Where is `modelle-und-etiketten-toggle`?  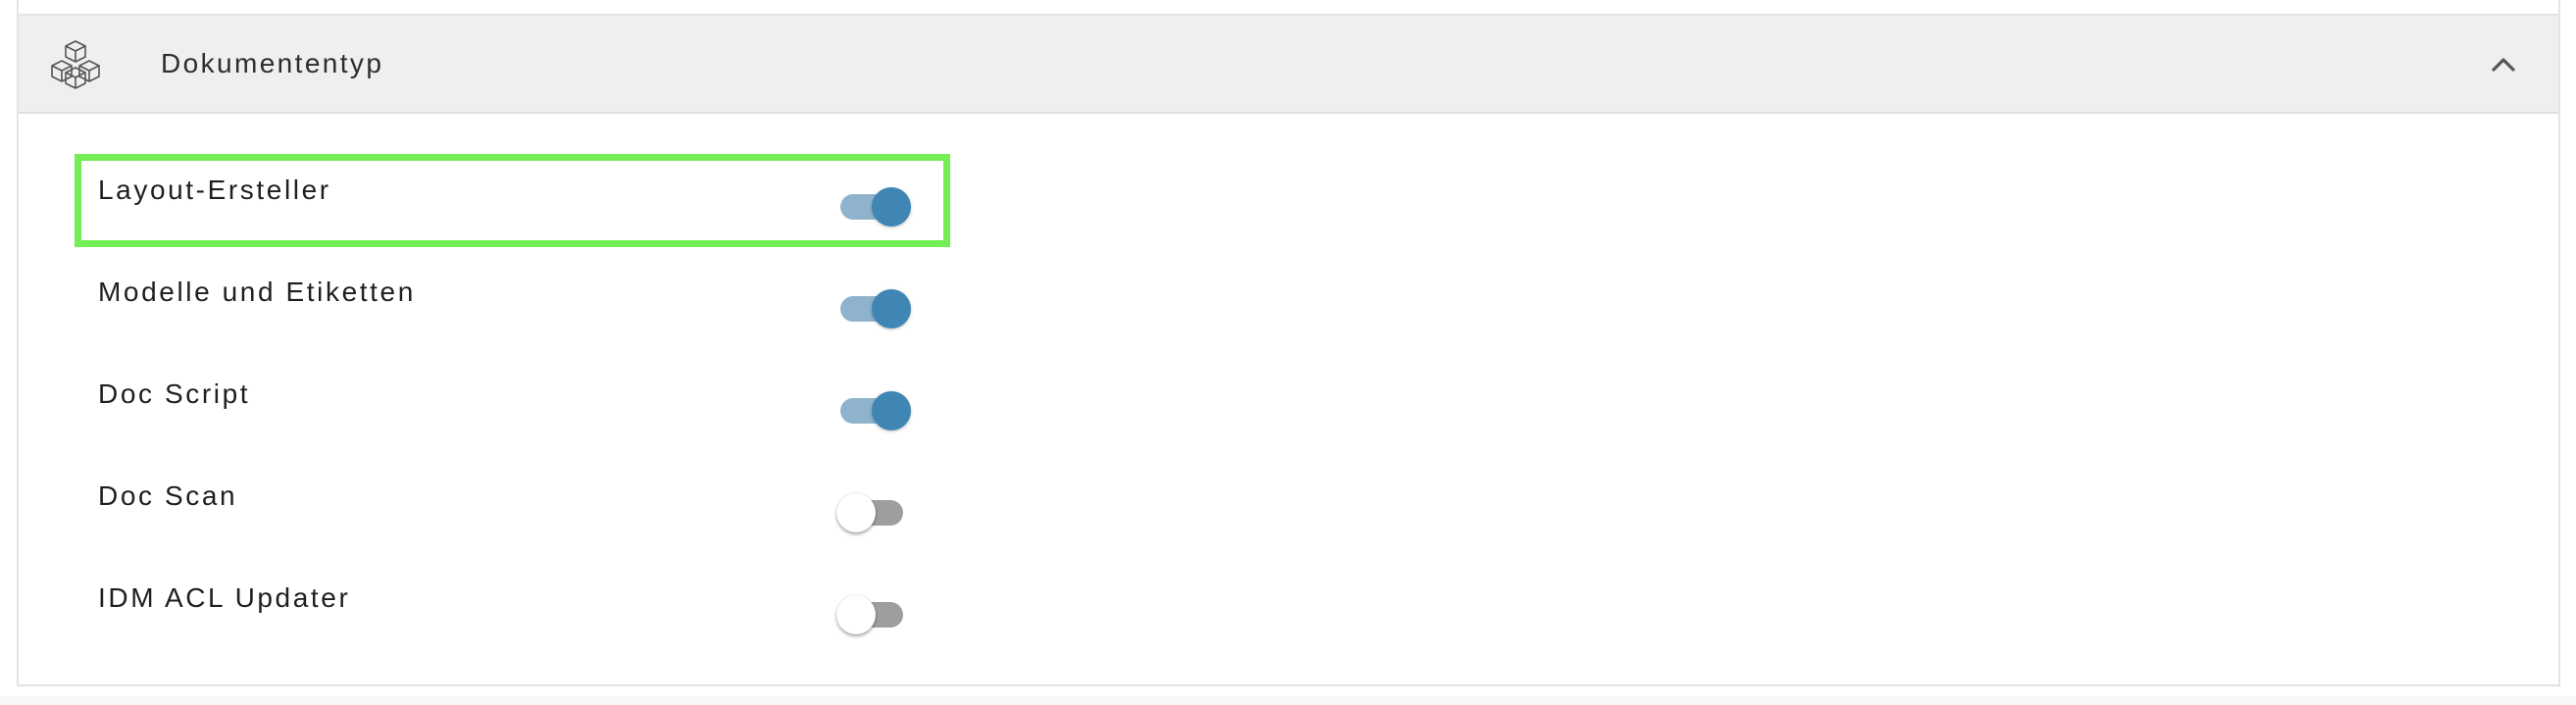
modelle-und-etiketten-toggle is located at coordinates (874, 306).